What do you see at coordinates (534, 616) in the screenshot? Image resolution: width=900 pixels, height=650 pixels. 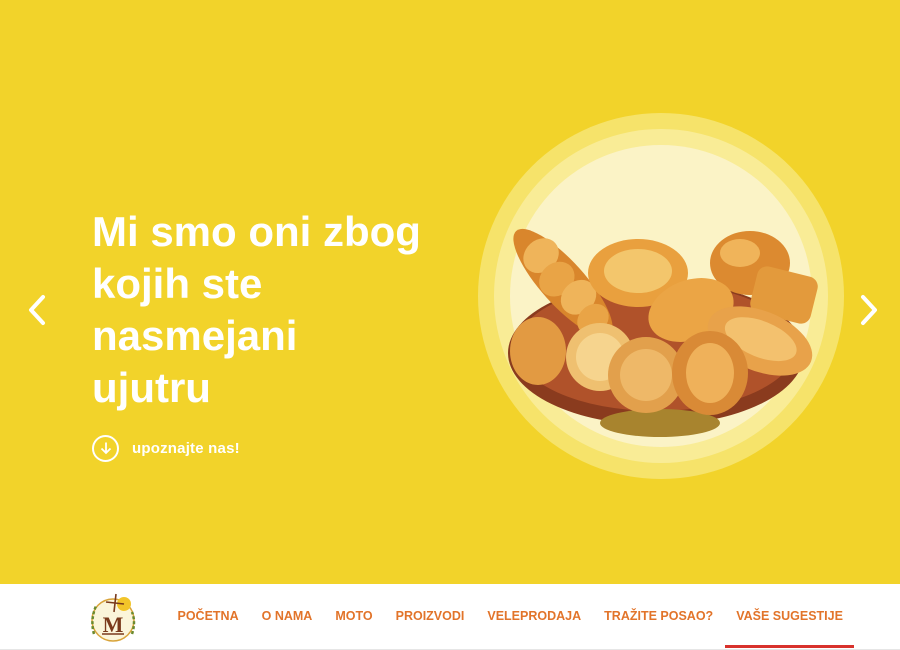 I see `nav-item-veleprodaja: VELEPRODAJA` at bounding box center [534, 616].